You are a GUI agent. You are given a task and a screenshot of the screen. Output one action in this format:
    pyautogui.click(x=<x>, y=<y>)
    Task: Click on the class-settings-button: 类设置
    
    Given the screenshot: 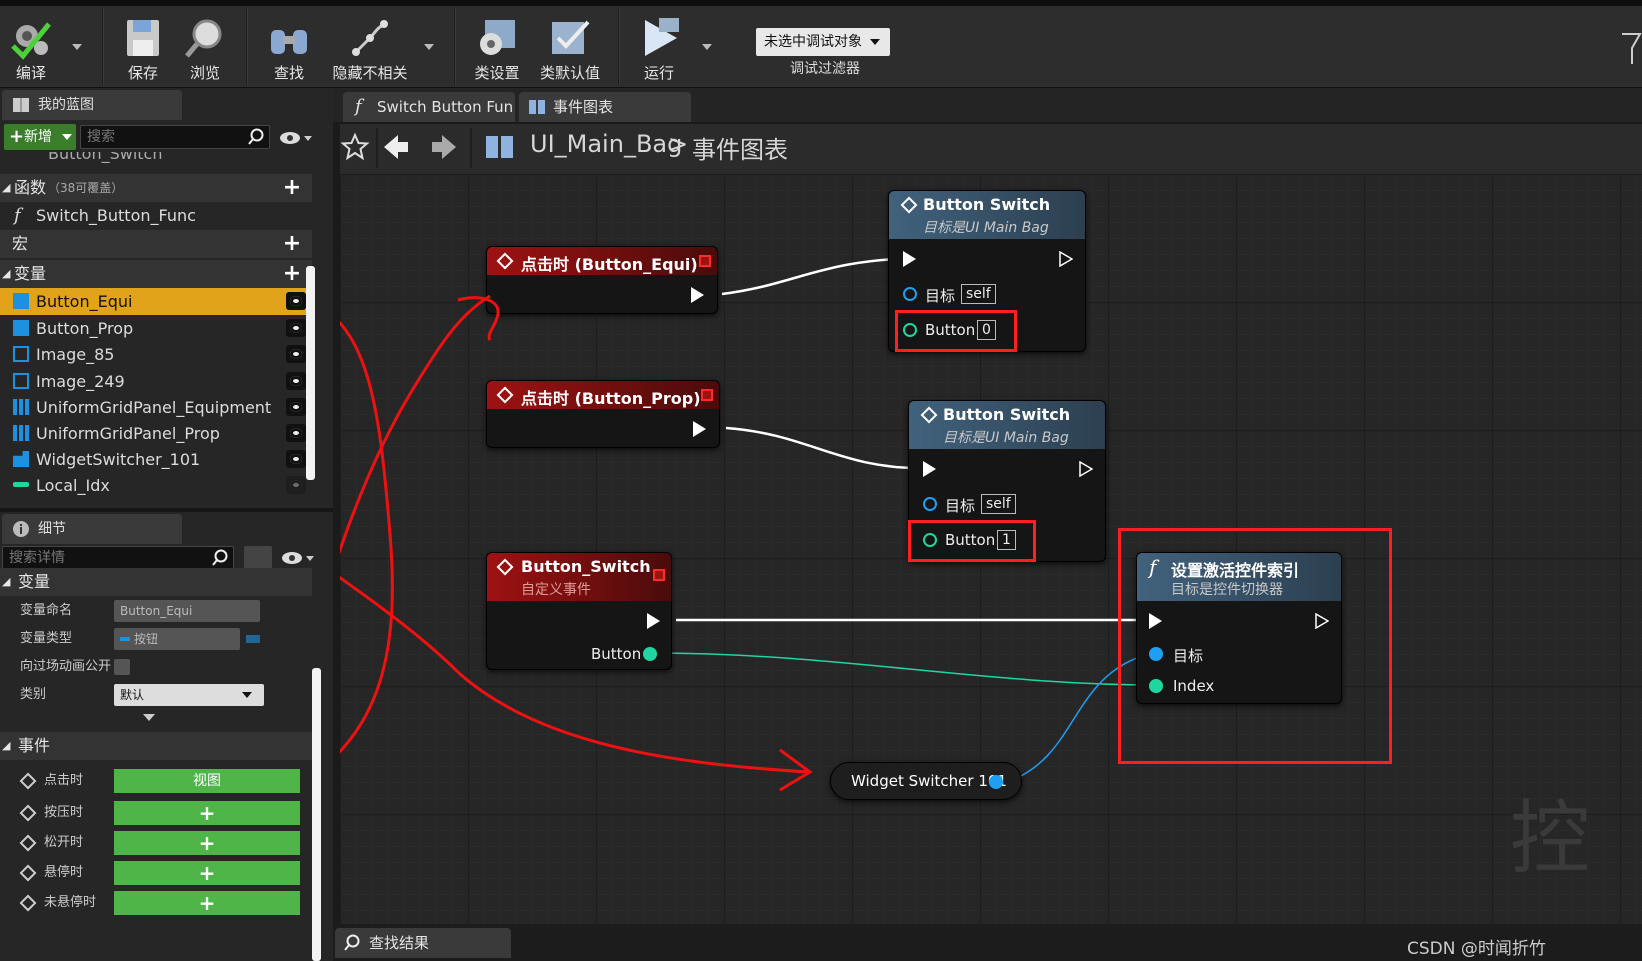 What is the action you would take?
    pyautogui.click(x=497, y=47)
    